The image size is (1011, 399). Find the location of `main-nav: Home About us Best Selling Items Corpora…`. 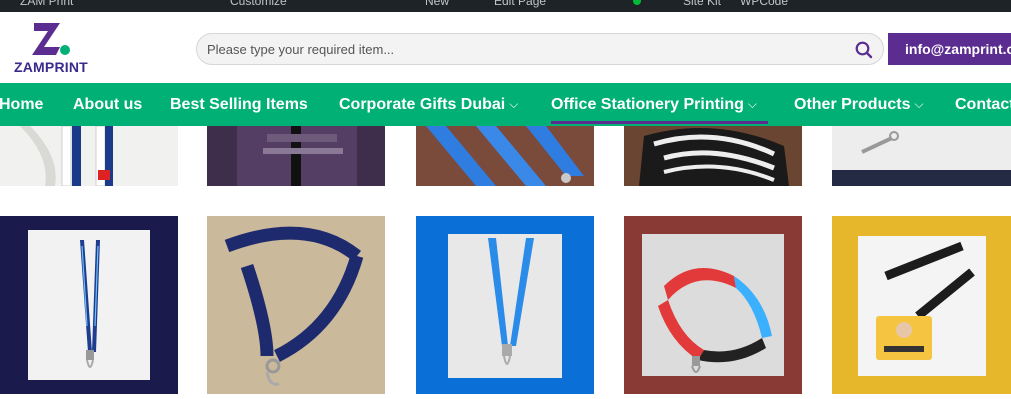

main-nav: Home About us Best Selling Items Corpora… is located at coordinates (505, 104).